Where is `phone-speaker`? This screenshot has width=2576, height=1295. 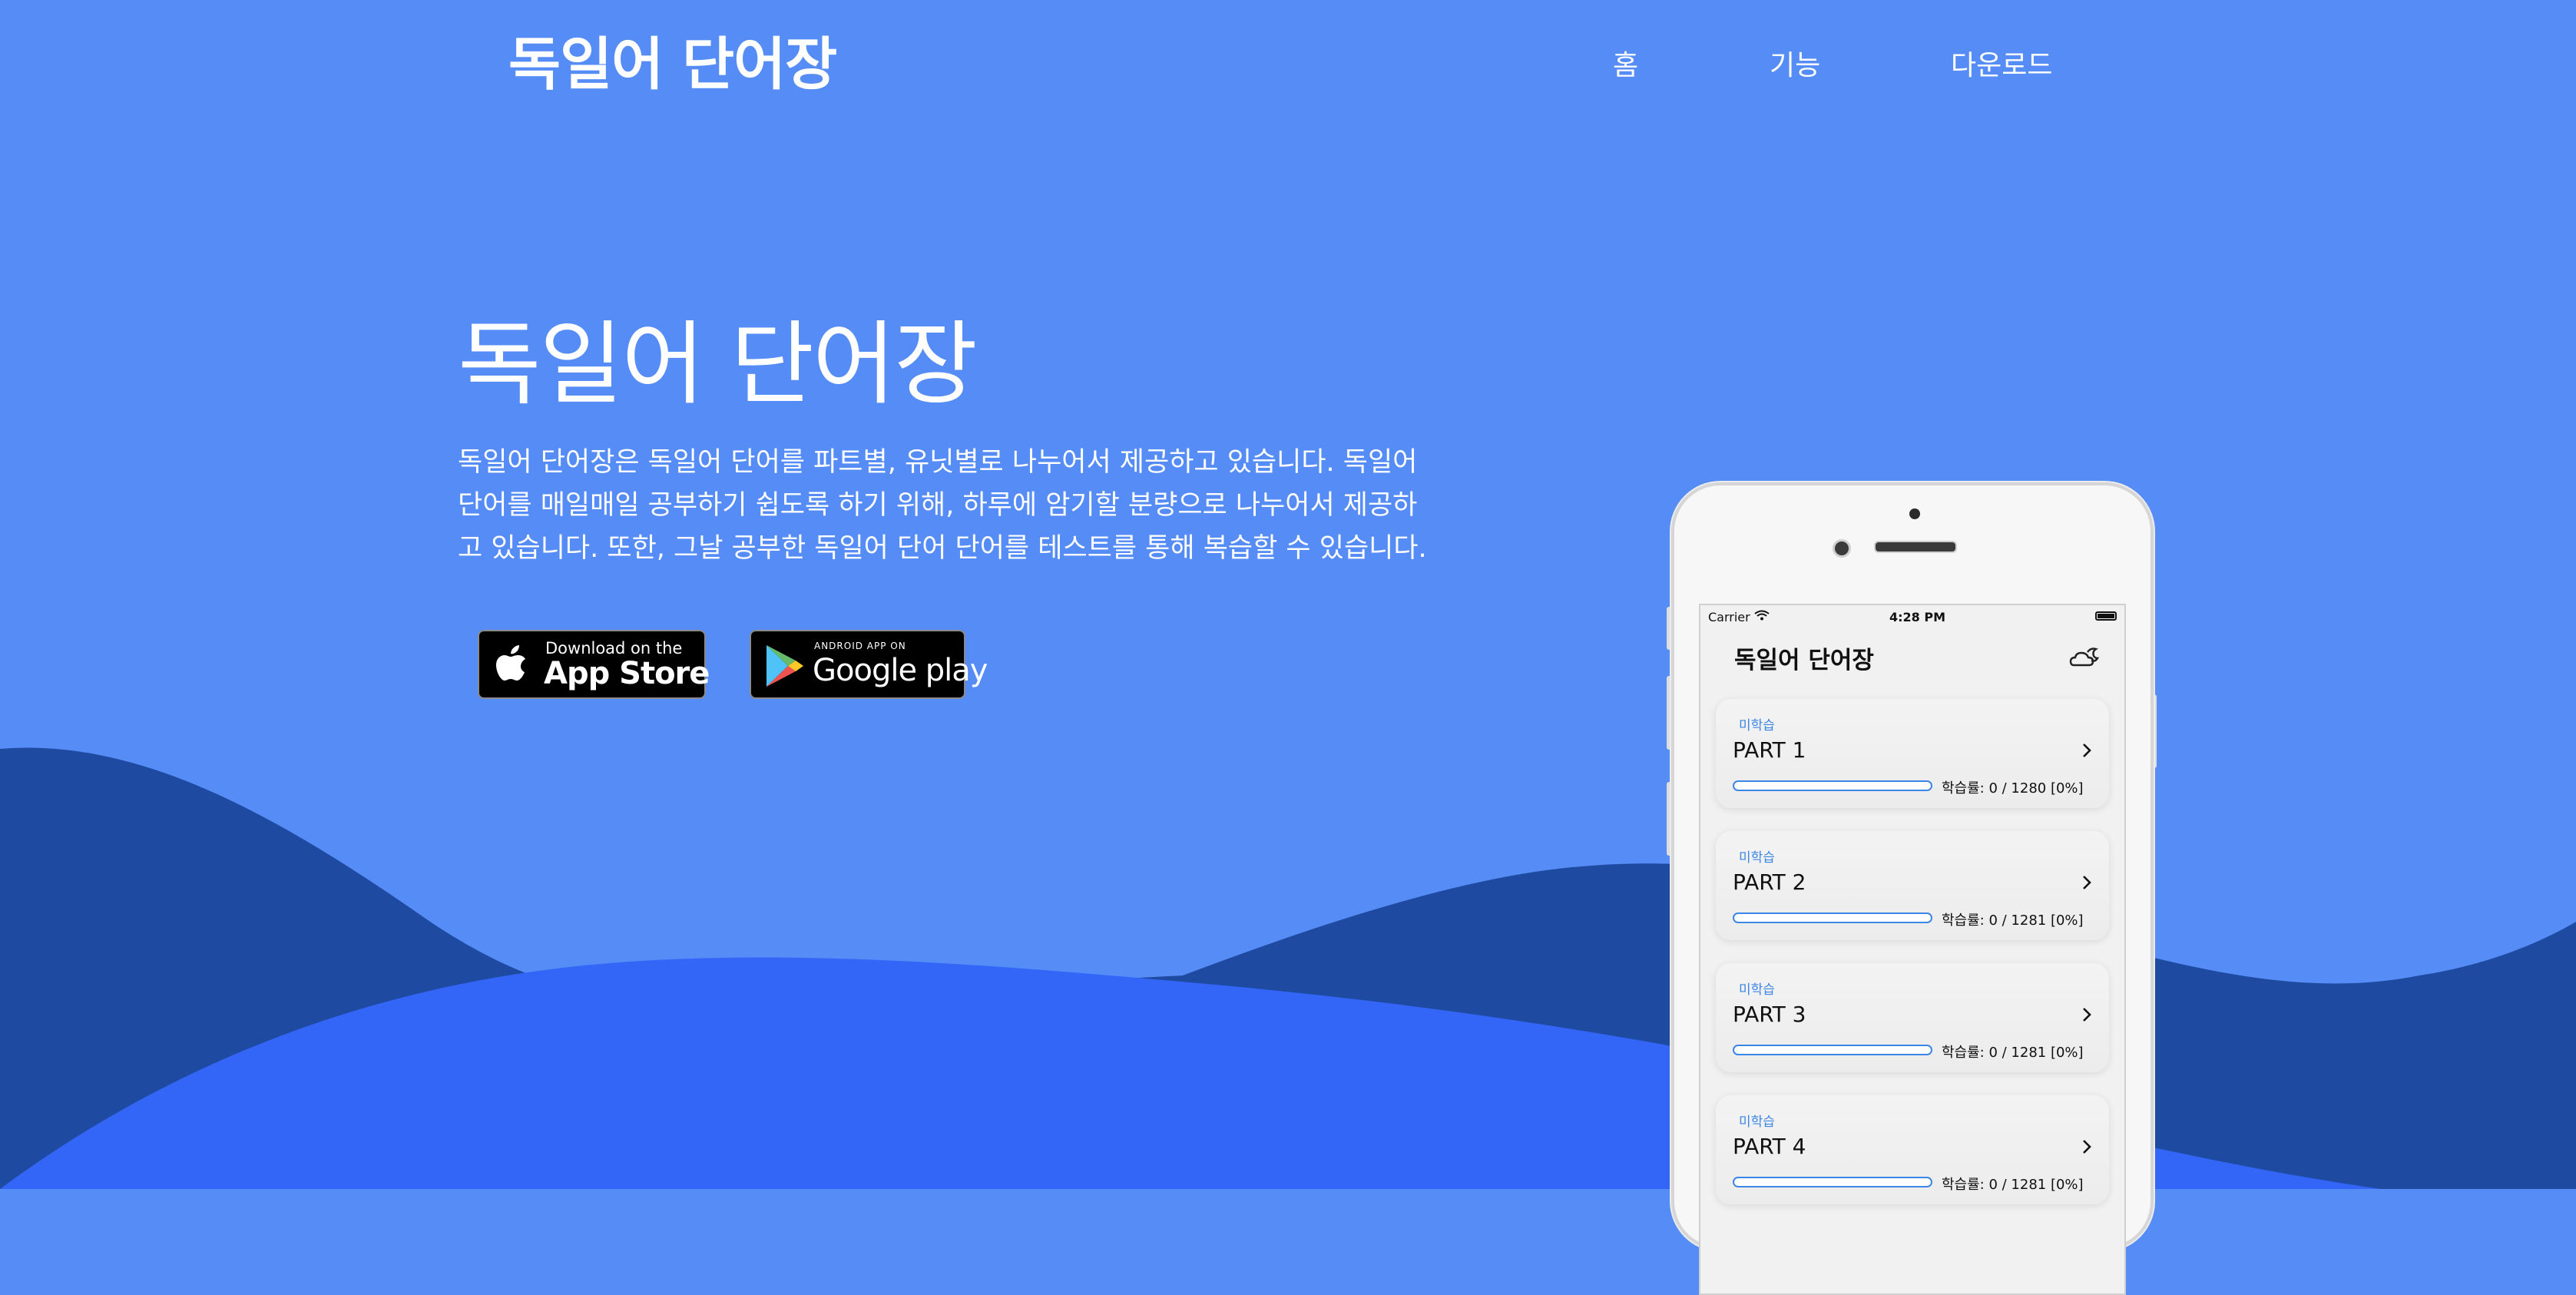
phone-speaker is located at coordinates (1916, 547).